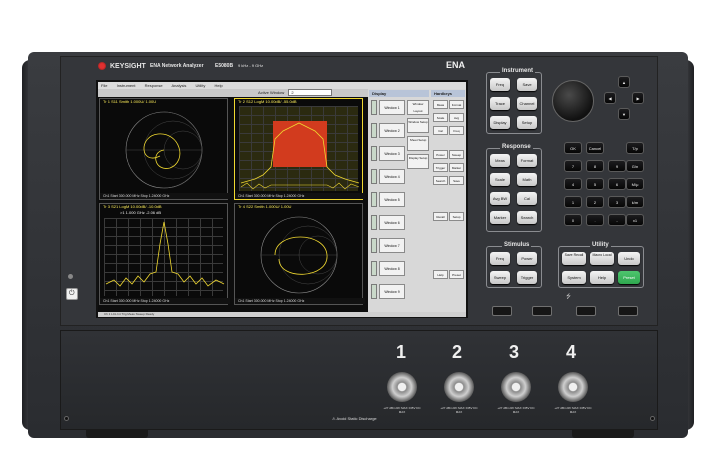  I want to click on mega-micro-key: M/μ, so click(635, 184).